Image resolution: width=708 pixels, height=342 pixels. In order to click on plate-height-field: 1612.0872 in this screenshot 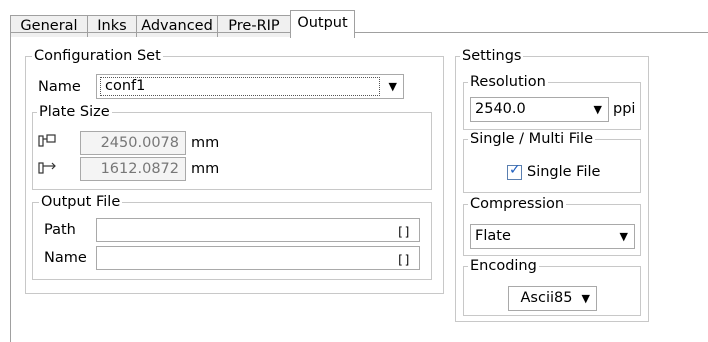, I will do `click(133, 169)`.